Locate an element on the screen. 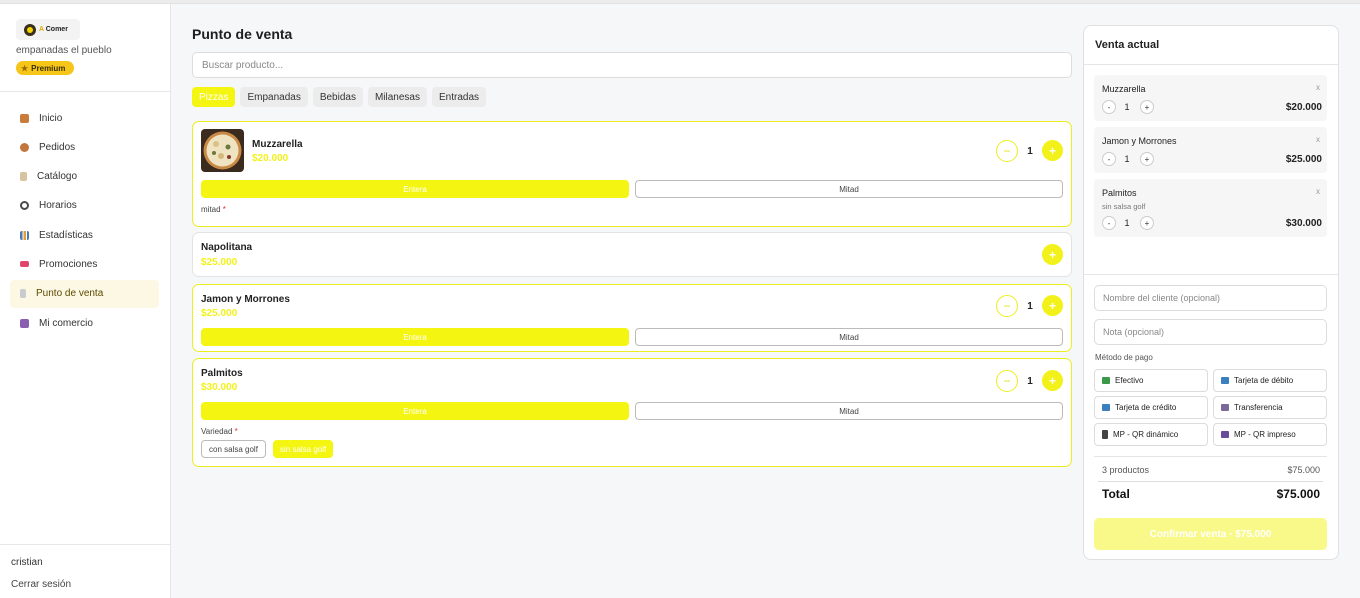 This screenshot has height=598, width=1360. brand-name: Comer is located at coordinates (56, 29).